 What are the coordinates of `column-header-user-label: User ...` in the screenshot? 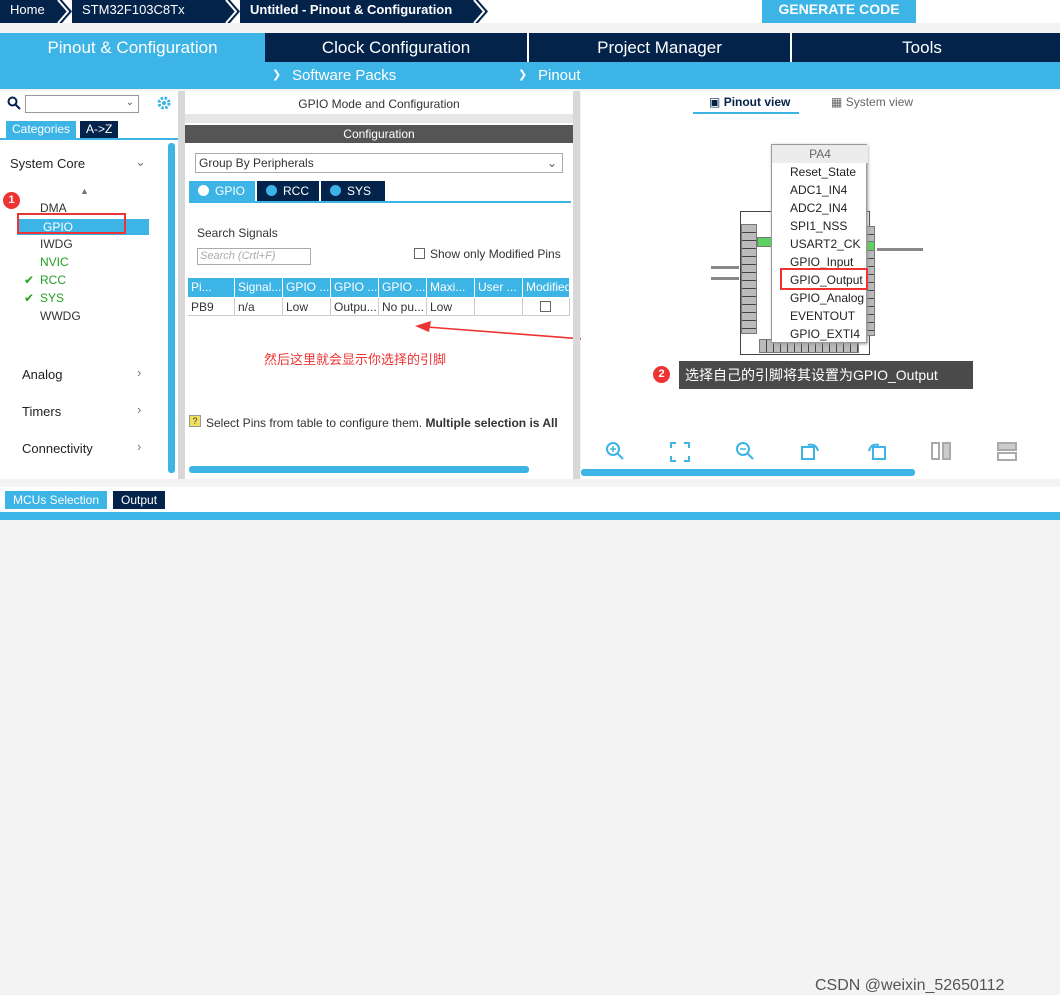 It's located at (499, 287).